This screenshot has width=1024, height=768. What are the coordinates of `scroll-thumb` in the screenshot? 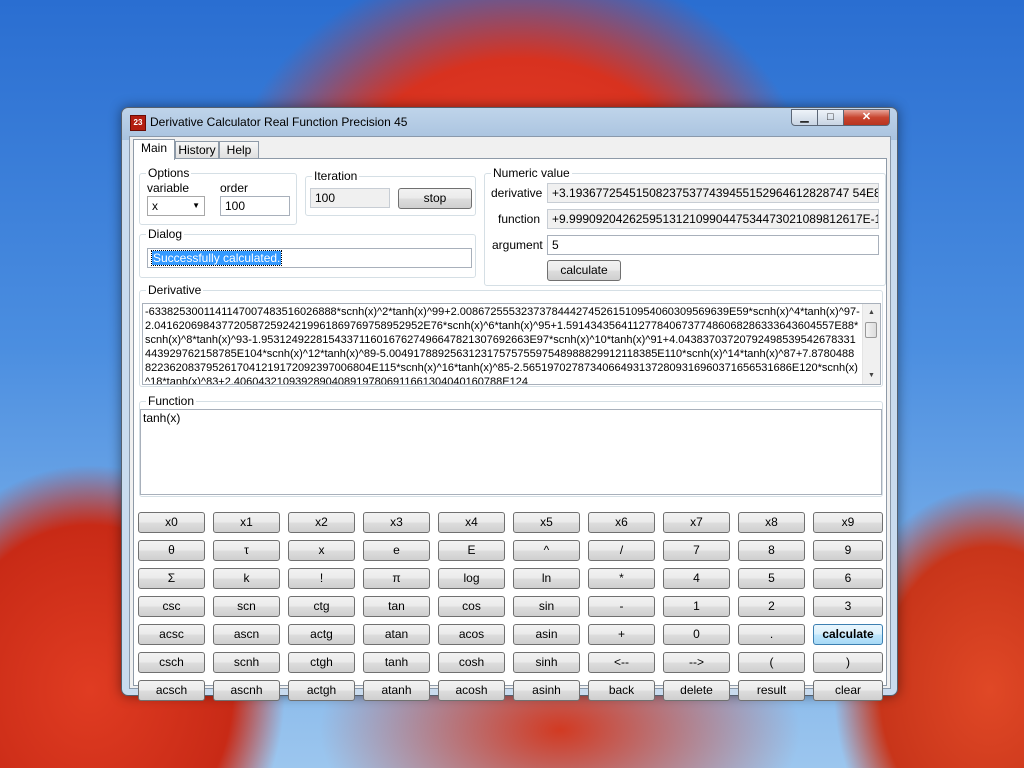 It's located at (871, 330).